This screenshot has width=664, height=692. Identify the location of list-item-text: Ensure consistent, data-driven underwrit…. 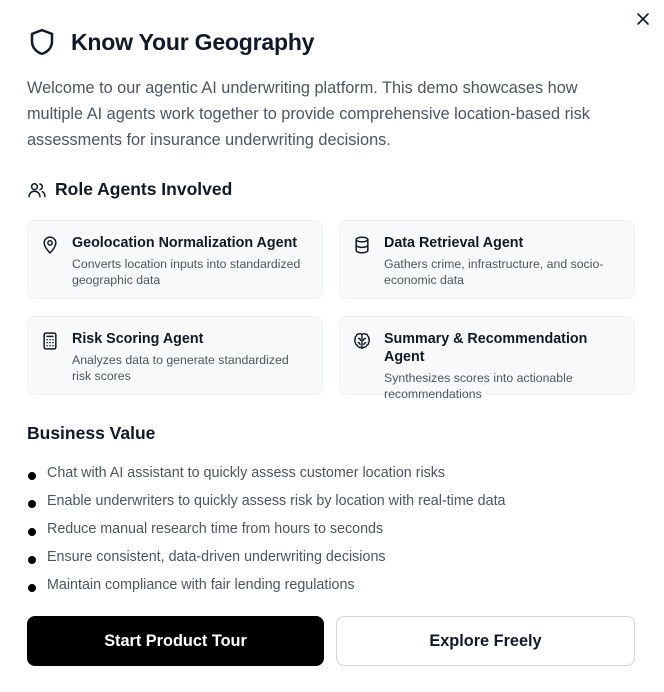
(216, 557).